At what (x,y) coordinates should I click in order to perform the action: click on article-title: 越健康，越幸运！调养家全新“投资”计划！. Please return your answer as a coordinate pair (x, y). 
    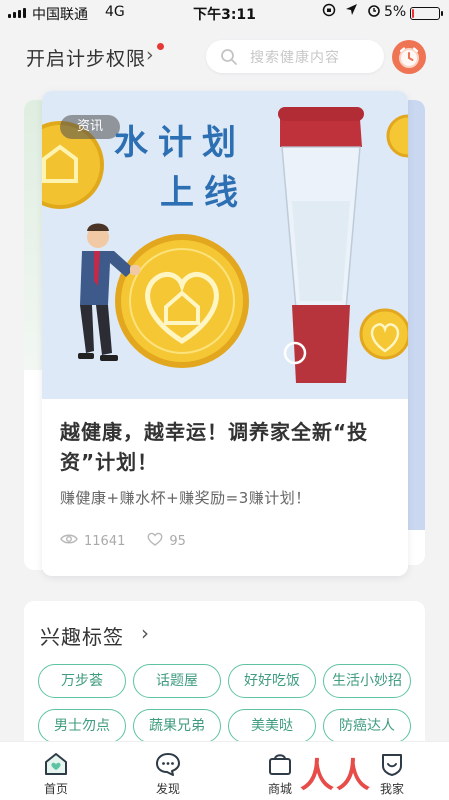
    Looking at the image, I should click on (214, 447).